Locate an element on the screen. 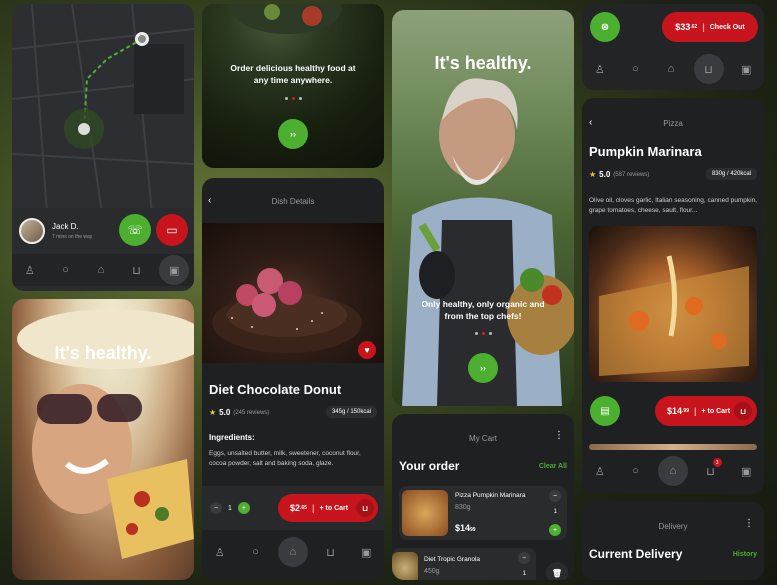 This screenshot has height=585, width=777. driver-panel: Jack D. 7 mins on the way ☏ ▭ is located at coordinates (103, 230).